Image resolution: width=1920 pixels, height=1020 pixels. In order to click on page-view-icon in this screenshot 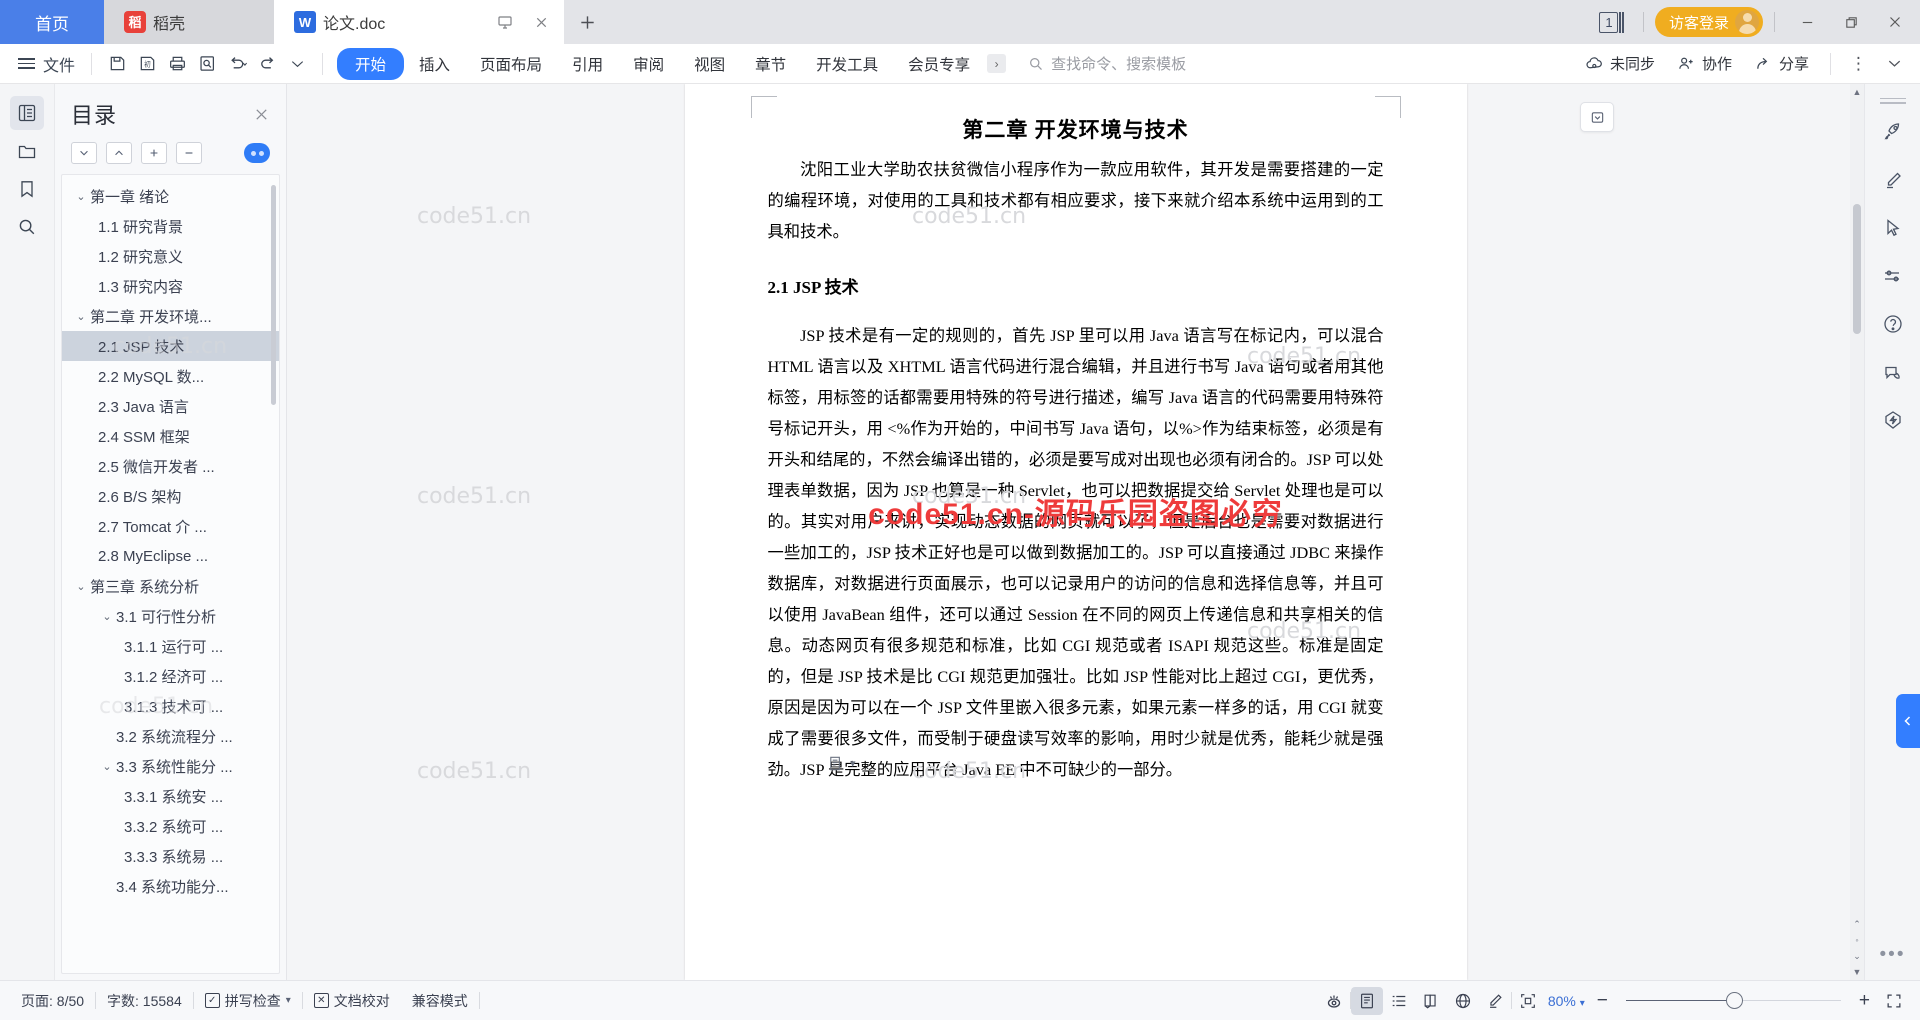, I will do `click(1366, 1000)`.